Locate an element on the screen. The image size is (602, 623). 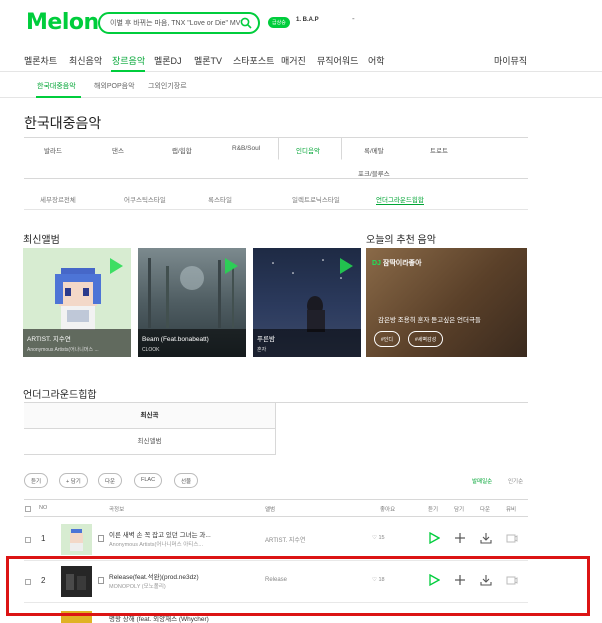
album-title: ARTIST. 지수연 is located at coordinates (49, 339).